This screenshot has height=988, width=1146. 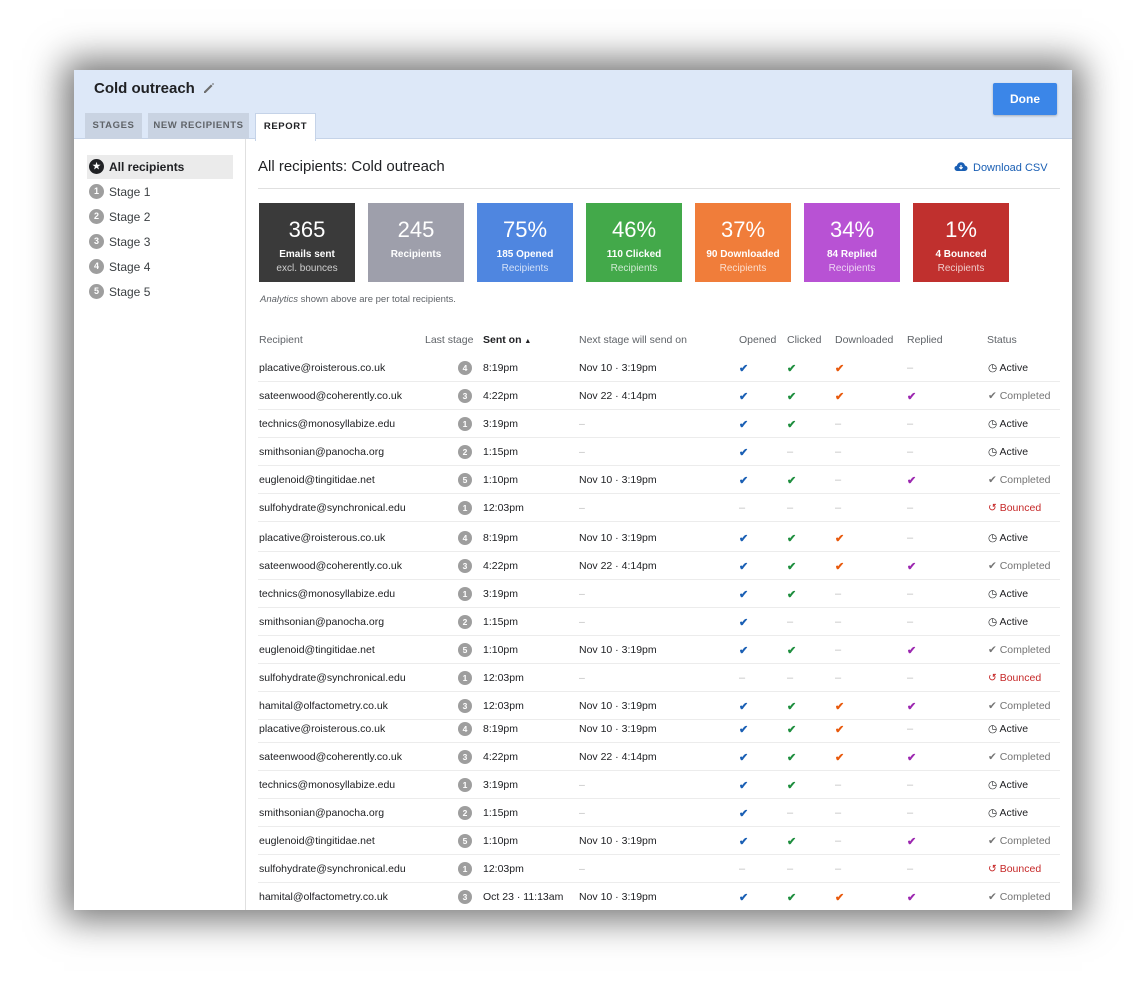 What do you see at coordinates (285, 127) in the screenshot?
I see `tab-report: REPORT` at bounding box center [285, 127].